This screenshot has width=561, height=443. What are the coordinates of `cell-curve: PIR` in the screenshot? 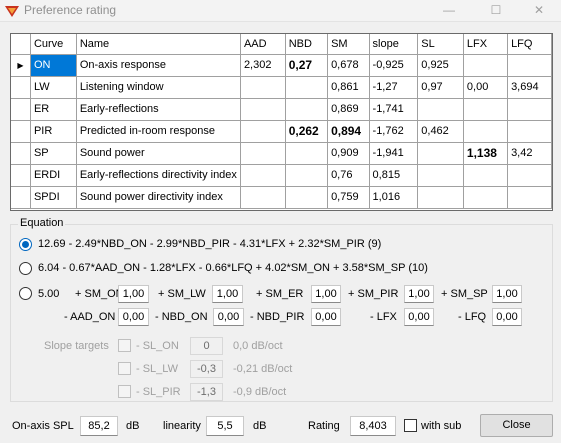 It's located at (53, 131).